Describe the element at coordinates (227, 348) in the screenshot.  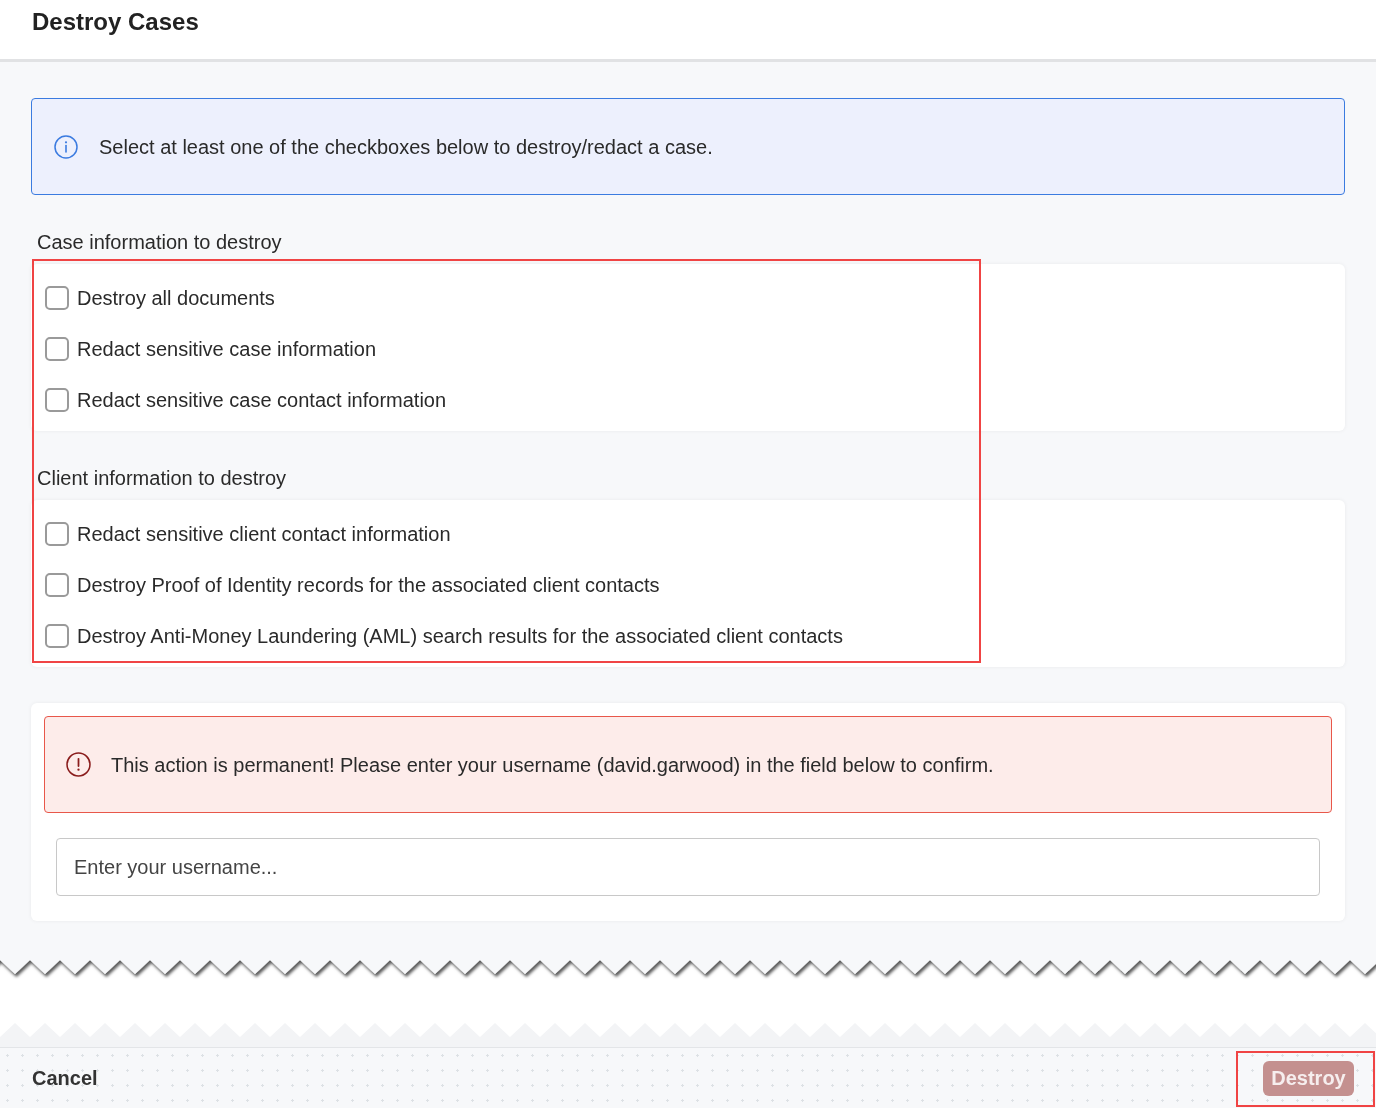
I see `checkbox-label: Redact sensitive case information` at that location.